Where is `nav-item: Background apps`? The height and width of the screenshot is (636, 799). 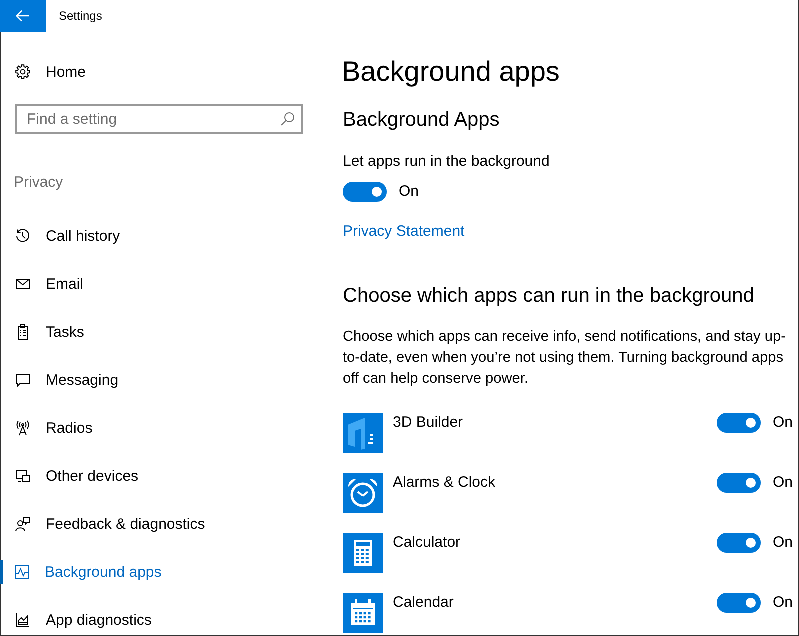 nav-item: Background apps is located at coordinates (88, 572).